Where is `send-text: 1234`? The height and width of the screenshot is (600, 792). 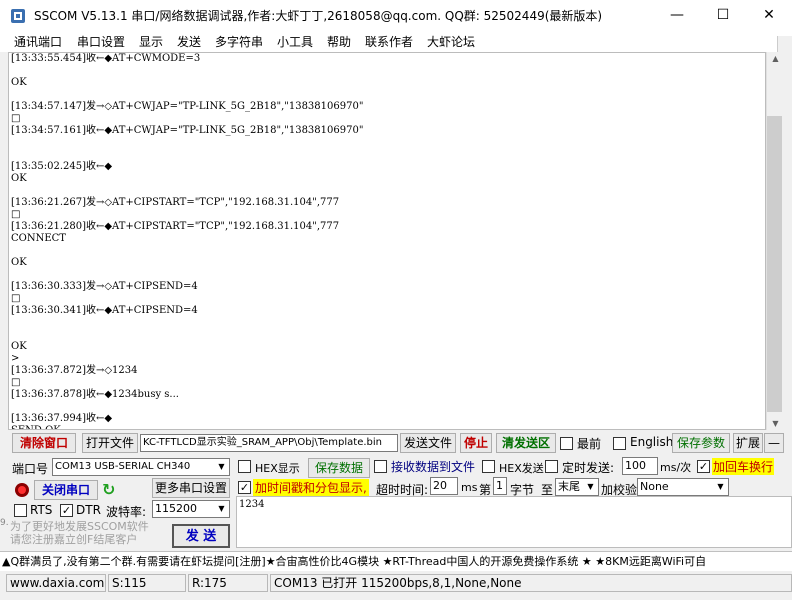
send-text: 1234 is located at coordinates (252, 504).